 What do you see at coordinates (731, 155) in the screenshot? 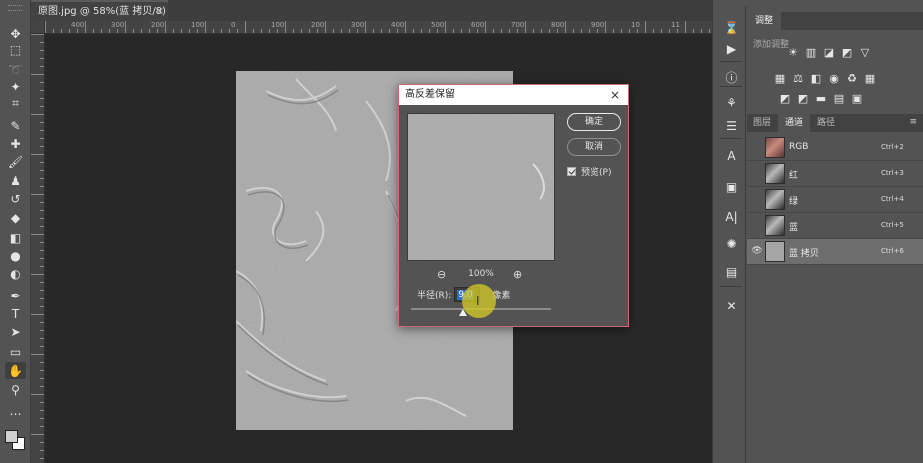
I see `character-icon: A` at bounding box center [731, 155].